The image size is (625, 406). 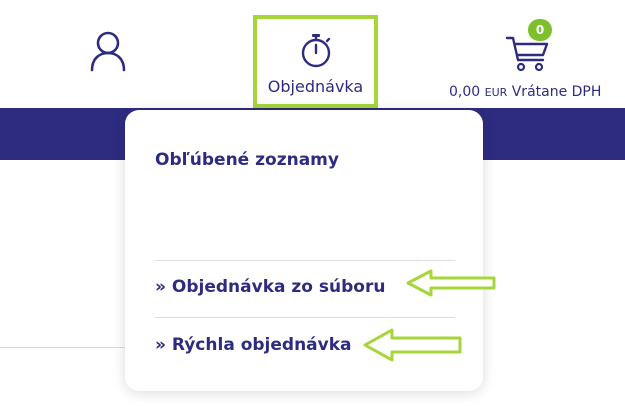 I want to click on quick-order-link: » Rýchla objednávka, so click(x=253, y=345).